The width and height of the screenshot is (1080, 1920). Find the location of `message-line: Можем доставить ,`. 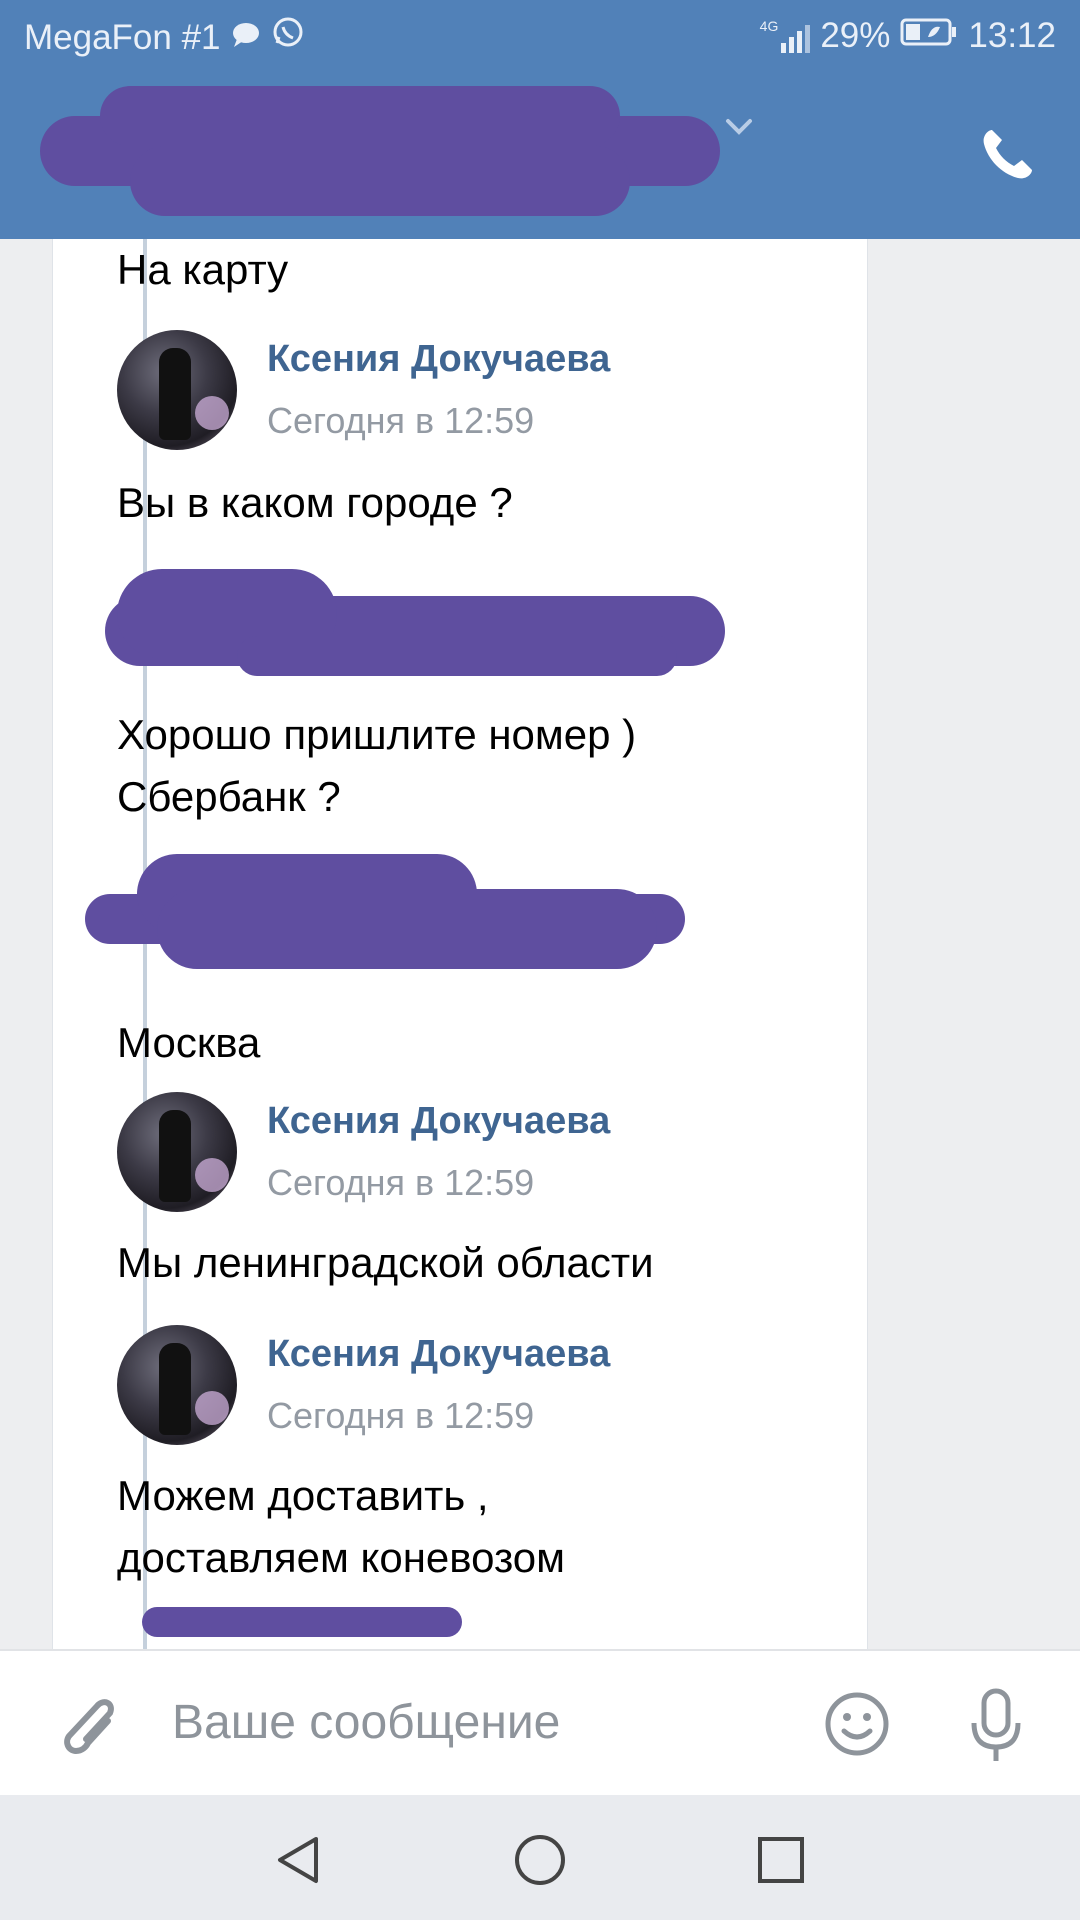

message-line: Можем доставить , is located at coordinates (303, 1495).